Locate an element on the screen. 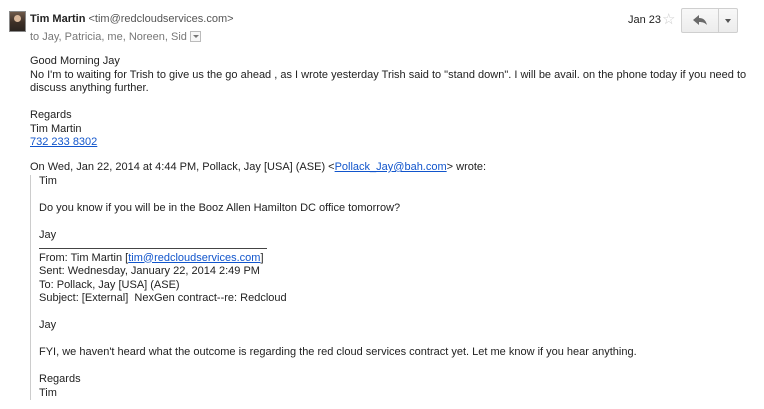 Image resolution: width=764 pixels, height=409 pixels. inner-regards: Regards is located at coordinates (60, 379).